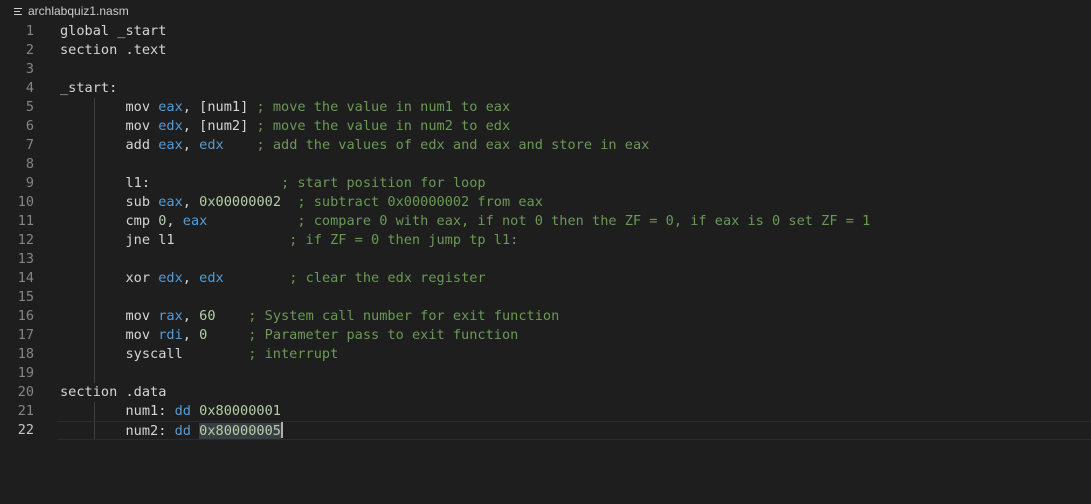 Image resolution: width=1091 pixels, height=504 pixels. I want to click on code-line: 21 num1: dd 0x80000001, so click(545, 411).